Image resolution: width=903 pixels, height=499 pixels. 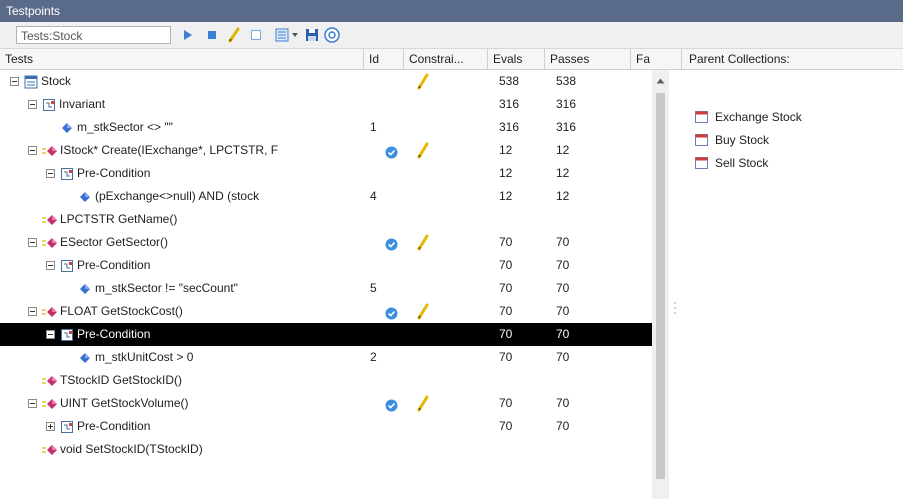 I want to click on test-name: Pre-Condition, so click(x=114, y=426).